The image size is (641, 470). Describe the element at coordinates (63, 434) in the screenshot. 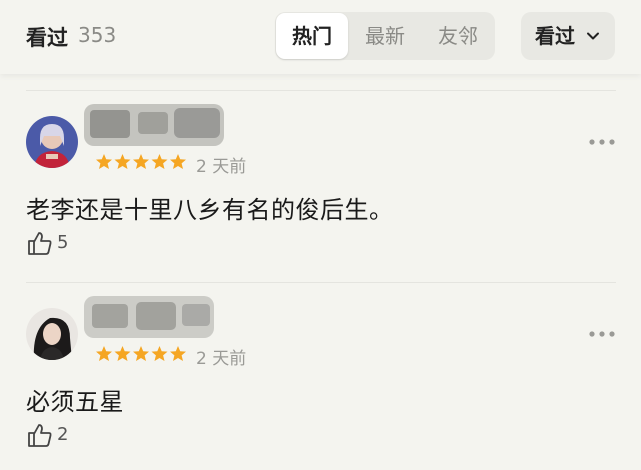

I see `like-count: 2` at that location.